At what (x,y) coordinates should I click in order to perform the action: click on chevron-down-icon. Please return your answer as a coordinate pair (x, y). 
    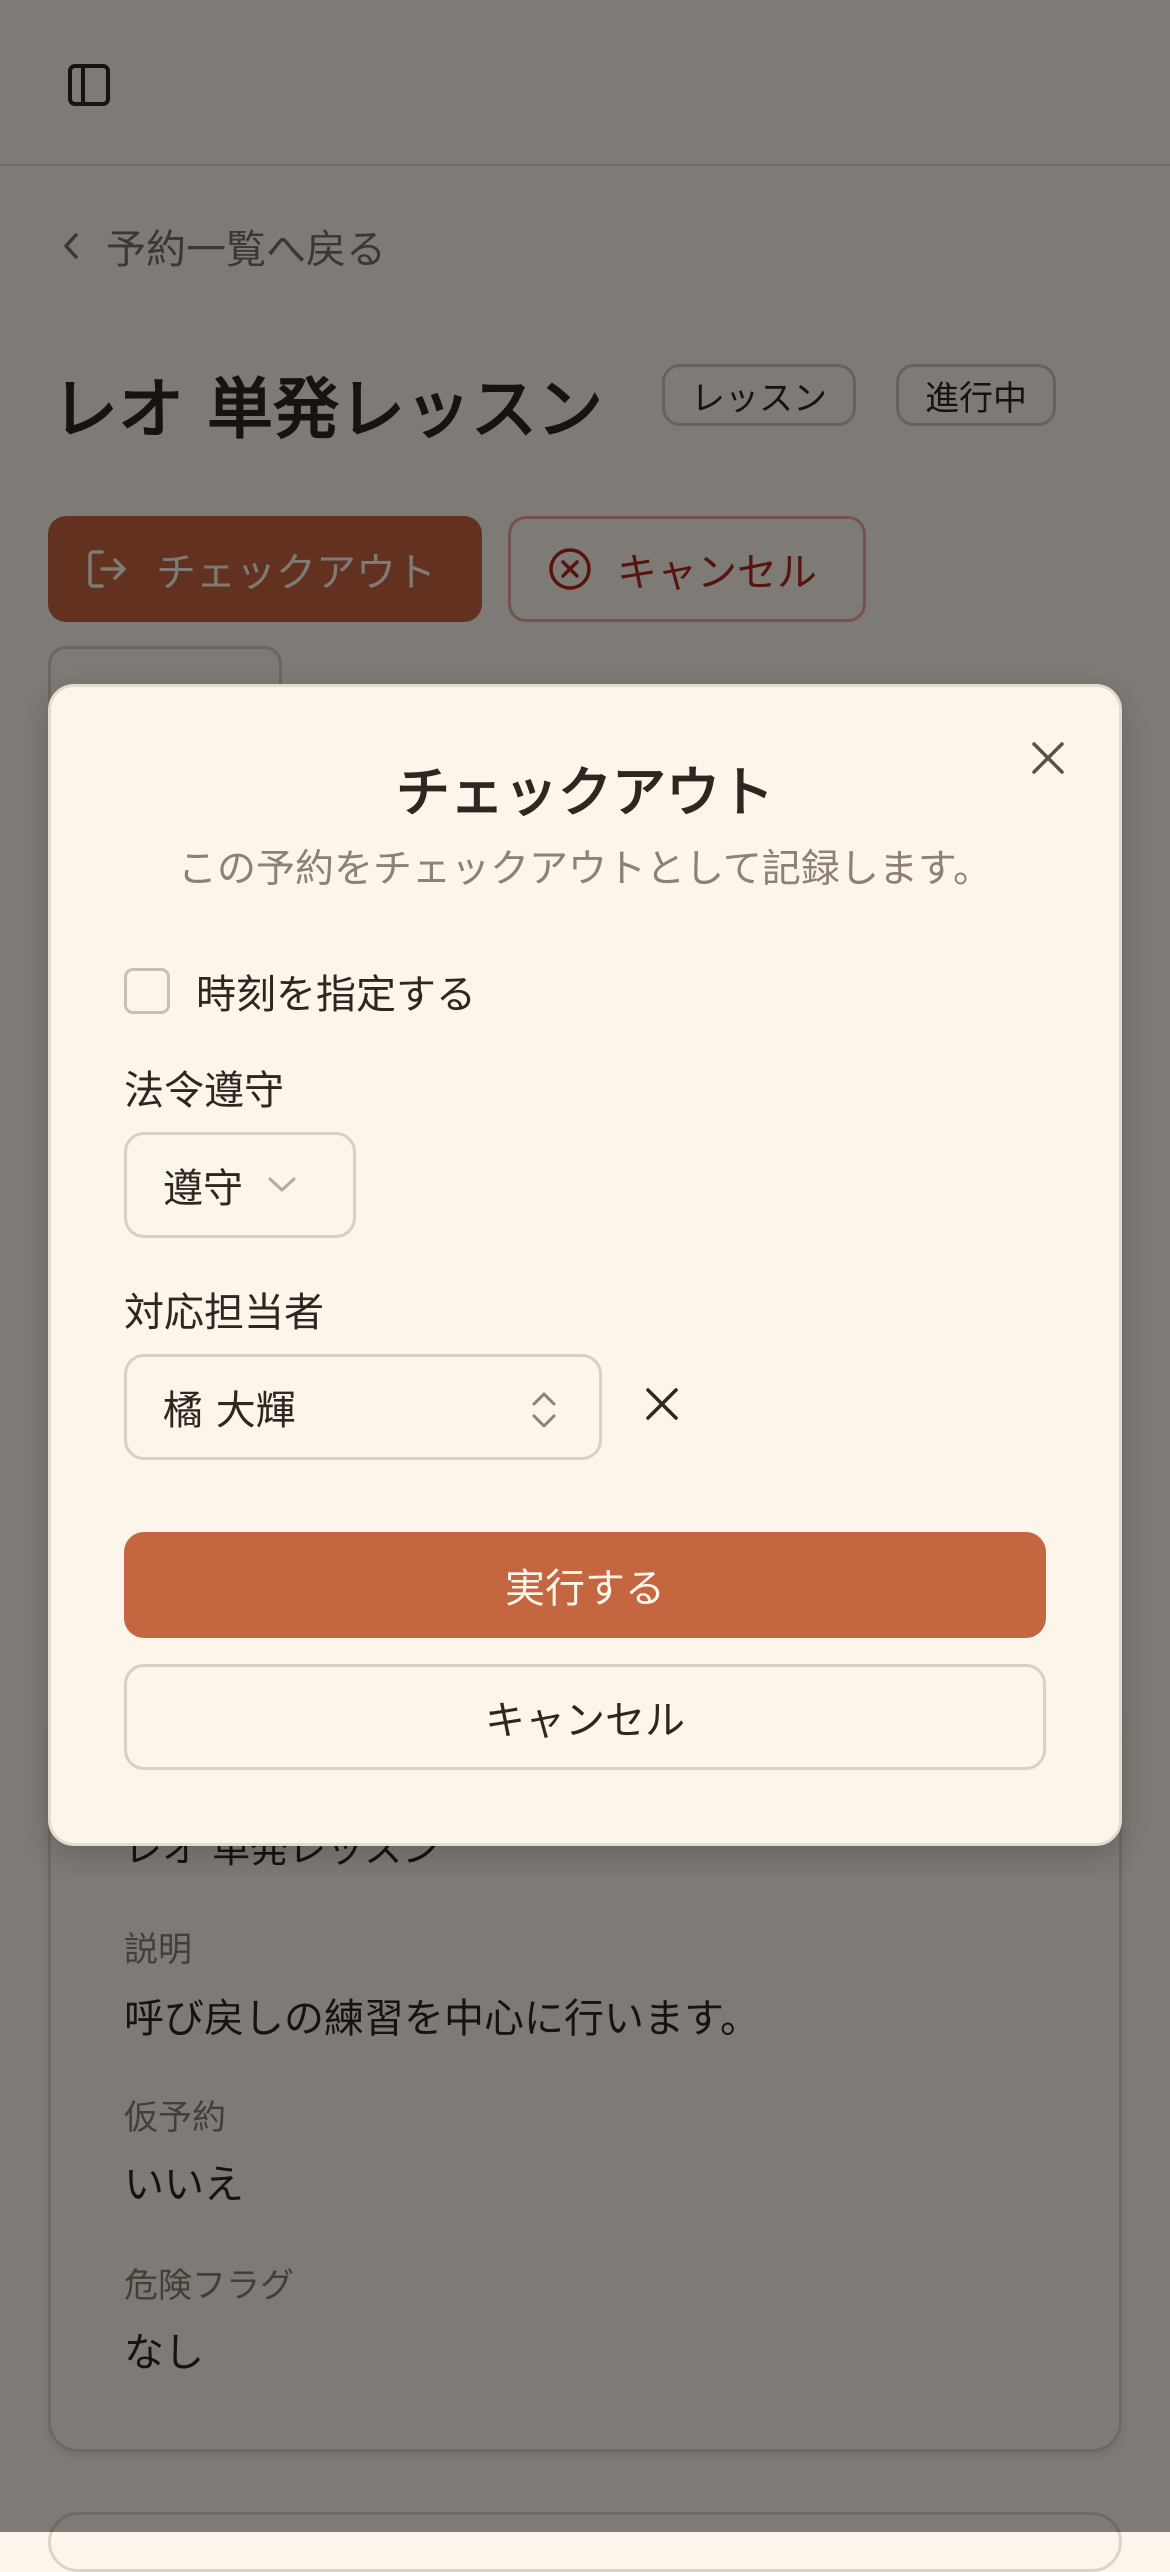
    Looking at the image, I should click on (282, 1184).